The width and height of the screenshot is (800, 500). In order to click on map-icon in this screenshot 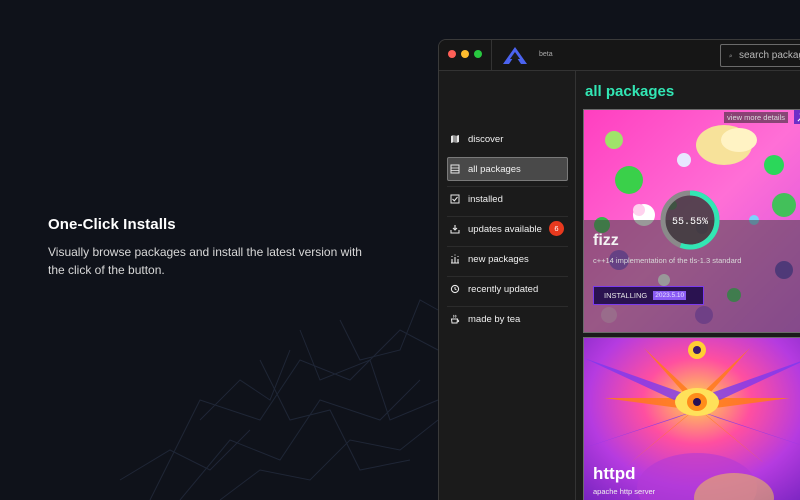, I will do `click(455, 139)`.